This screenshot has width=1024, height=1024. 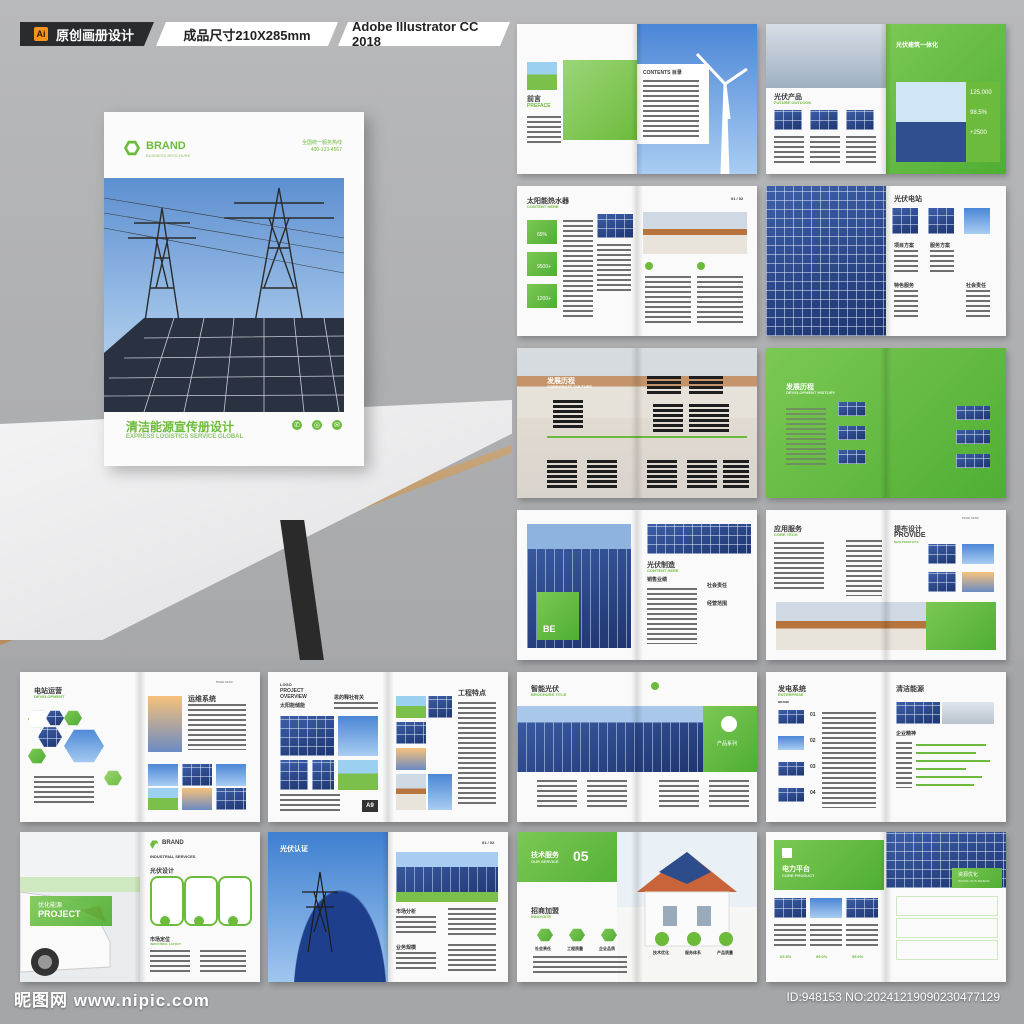 I want to click on location-icon, so click(x=729, y=724).